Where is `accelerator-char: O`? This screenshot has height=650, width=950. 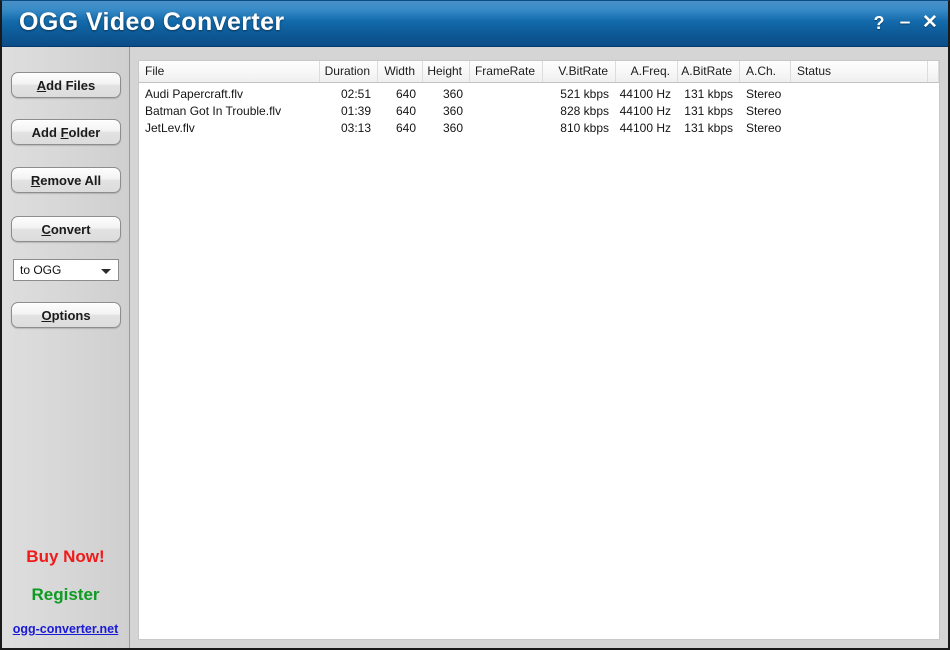 accelerator-char: O is located at coordinates (46, 315).